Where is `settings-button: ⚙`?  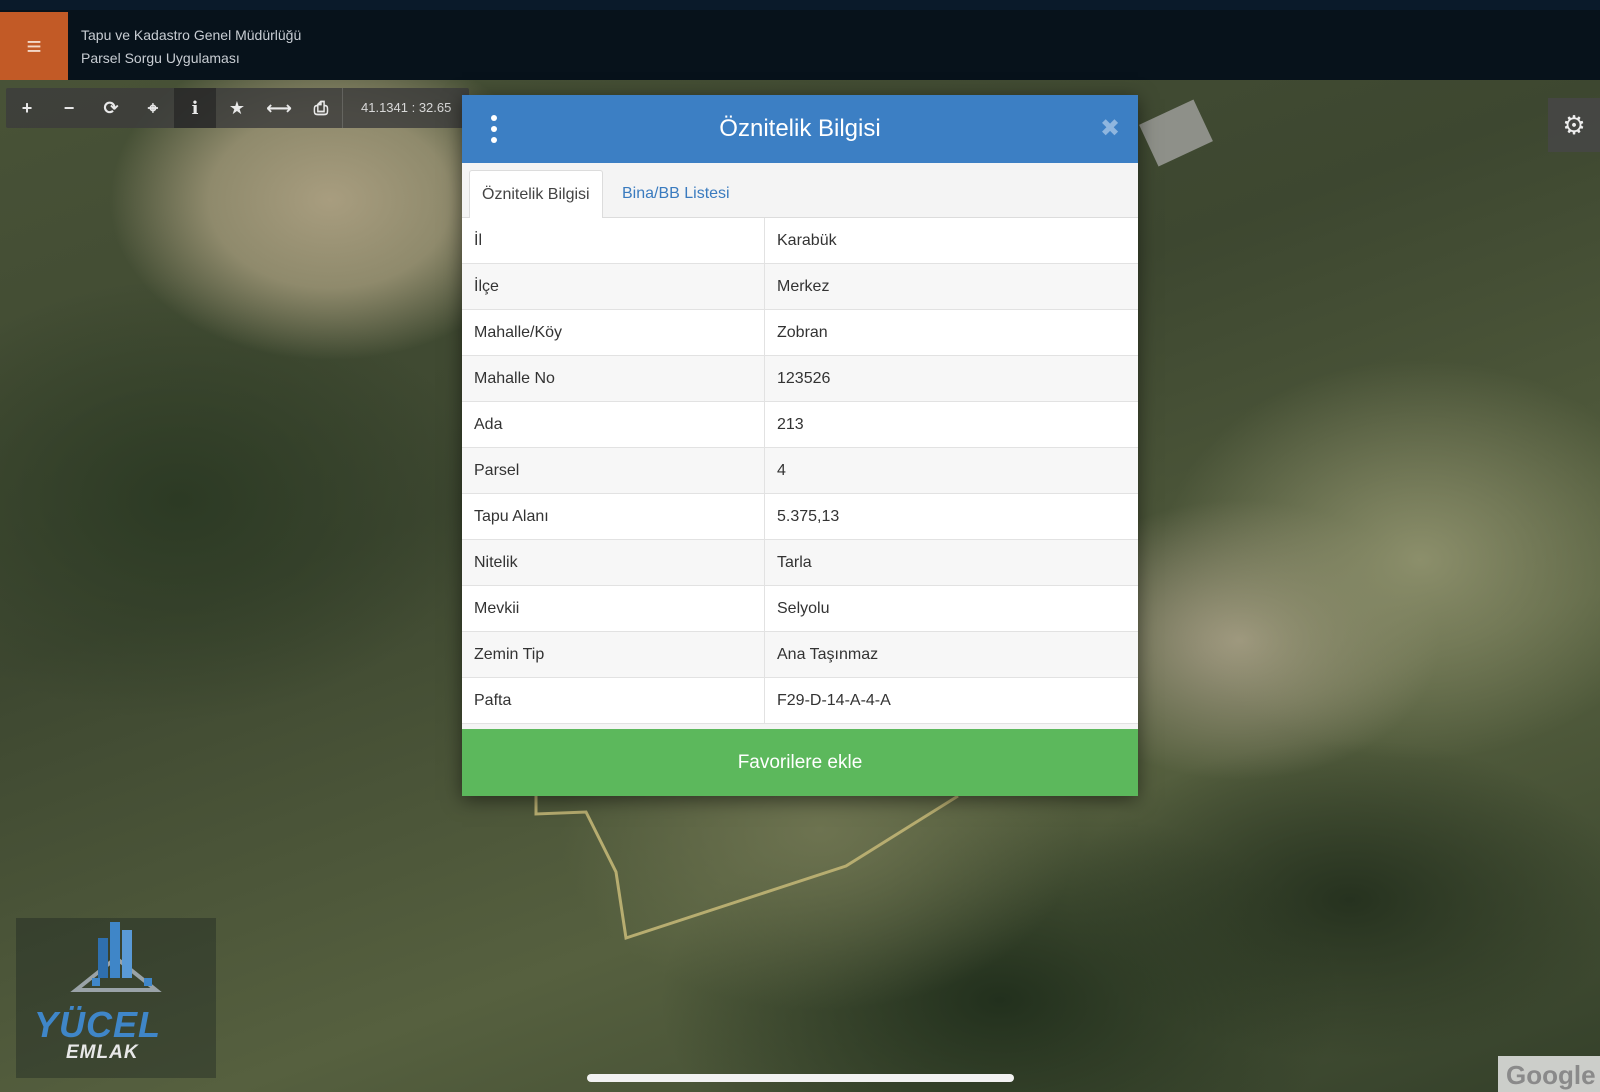 settings-button: ⚙ is located at coordinates (1574, 125).